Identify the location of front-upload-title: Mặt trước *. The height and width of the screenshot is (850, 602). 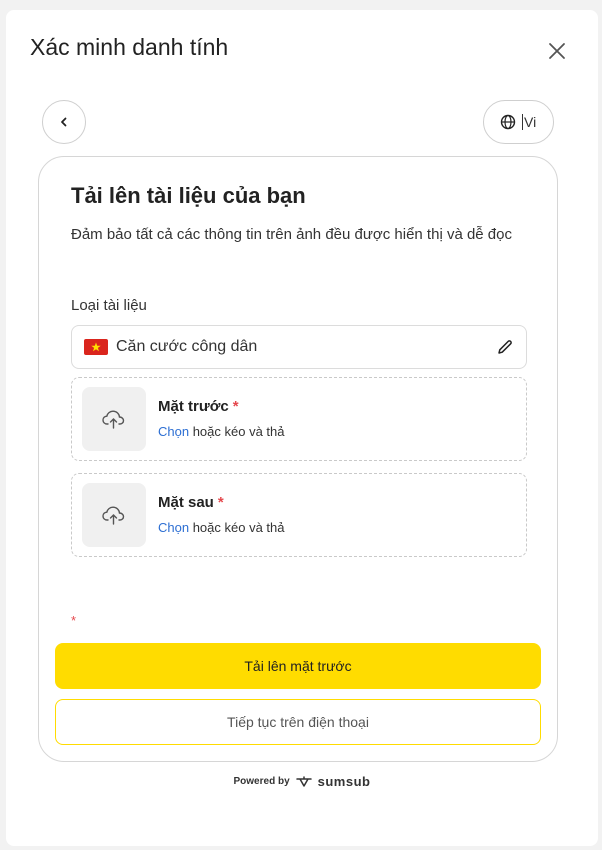
(198, 406).